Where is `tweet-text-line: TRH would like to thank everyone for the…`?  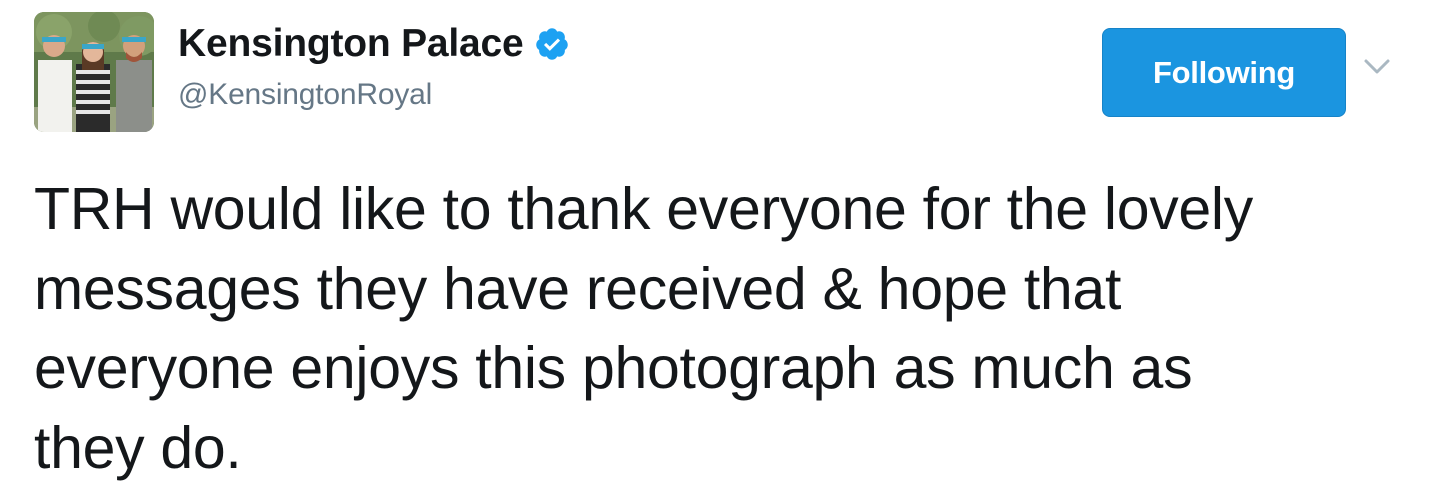 tweet-text-line: TRH would like to thank everyone for the… is located at coordinates (643, 209).